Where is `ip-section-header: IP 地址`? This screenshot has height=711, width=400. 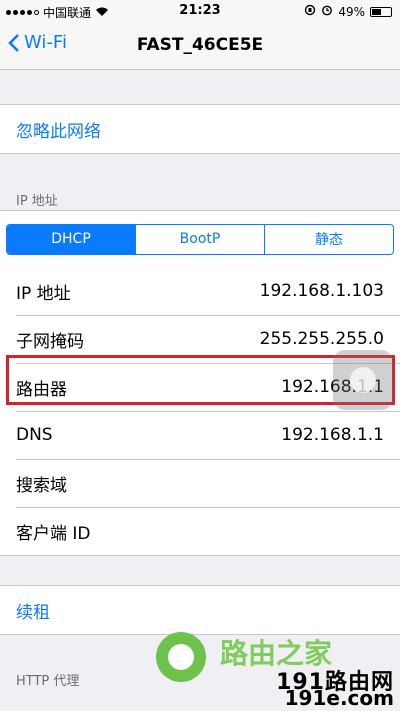 ip-section-header: IP 地址 is located at coordinates (37, 201).